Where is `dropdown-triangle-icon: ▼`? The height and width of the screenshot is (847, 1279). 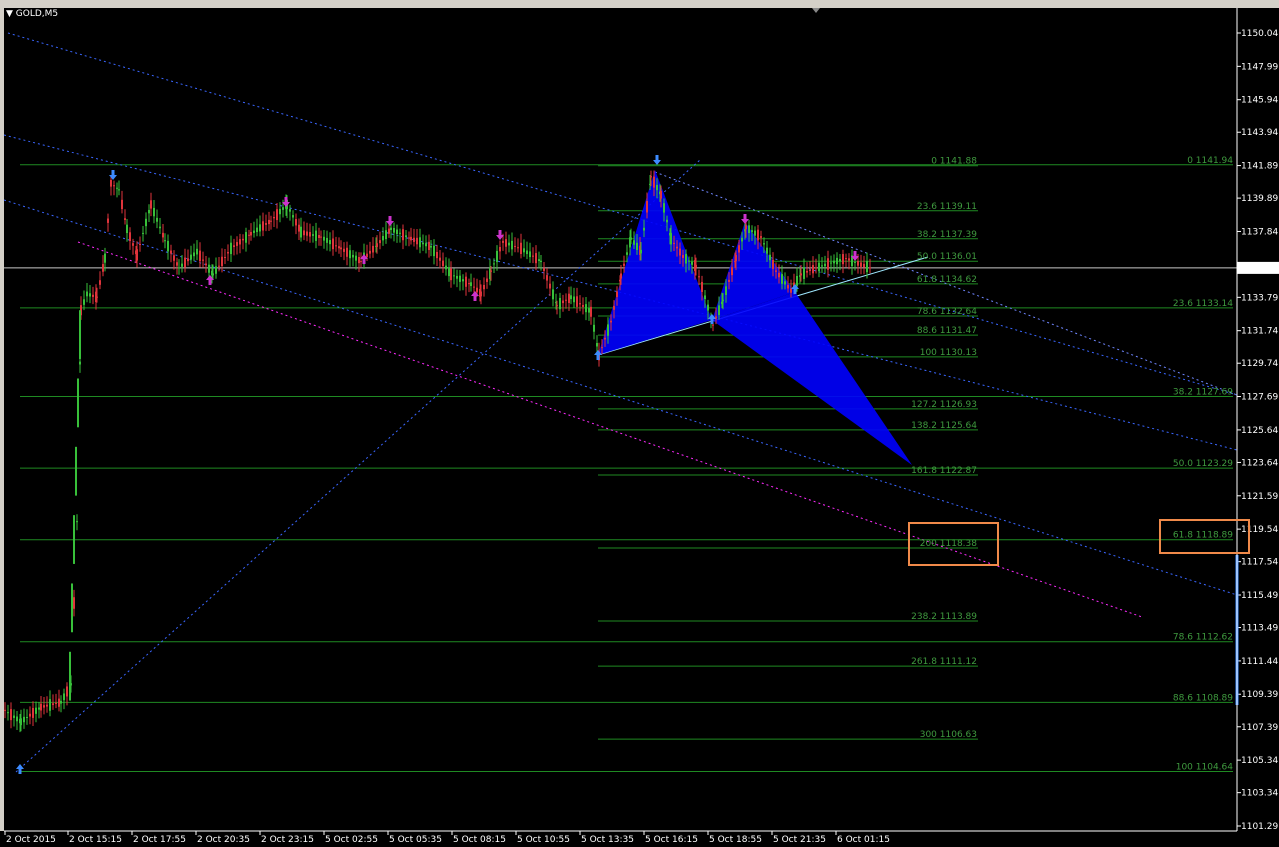 dropdown-triangle-icon: ▼ is located at coordinates (9, 14).